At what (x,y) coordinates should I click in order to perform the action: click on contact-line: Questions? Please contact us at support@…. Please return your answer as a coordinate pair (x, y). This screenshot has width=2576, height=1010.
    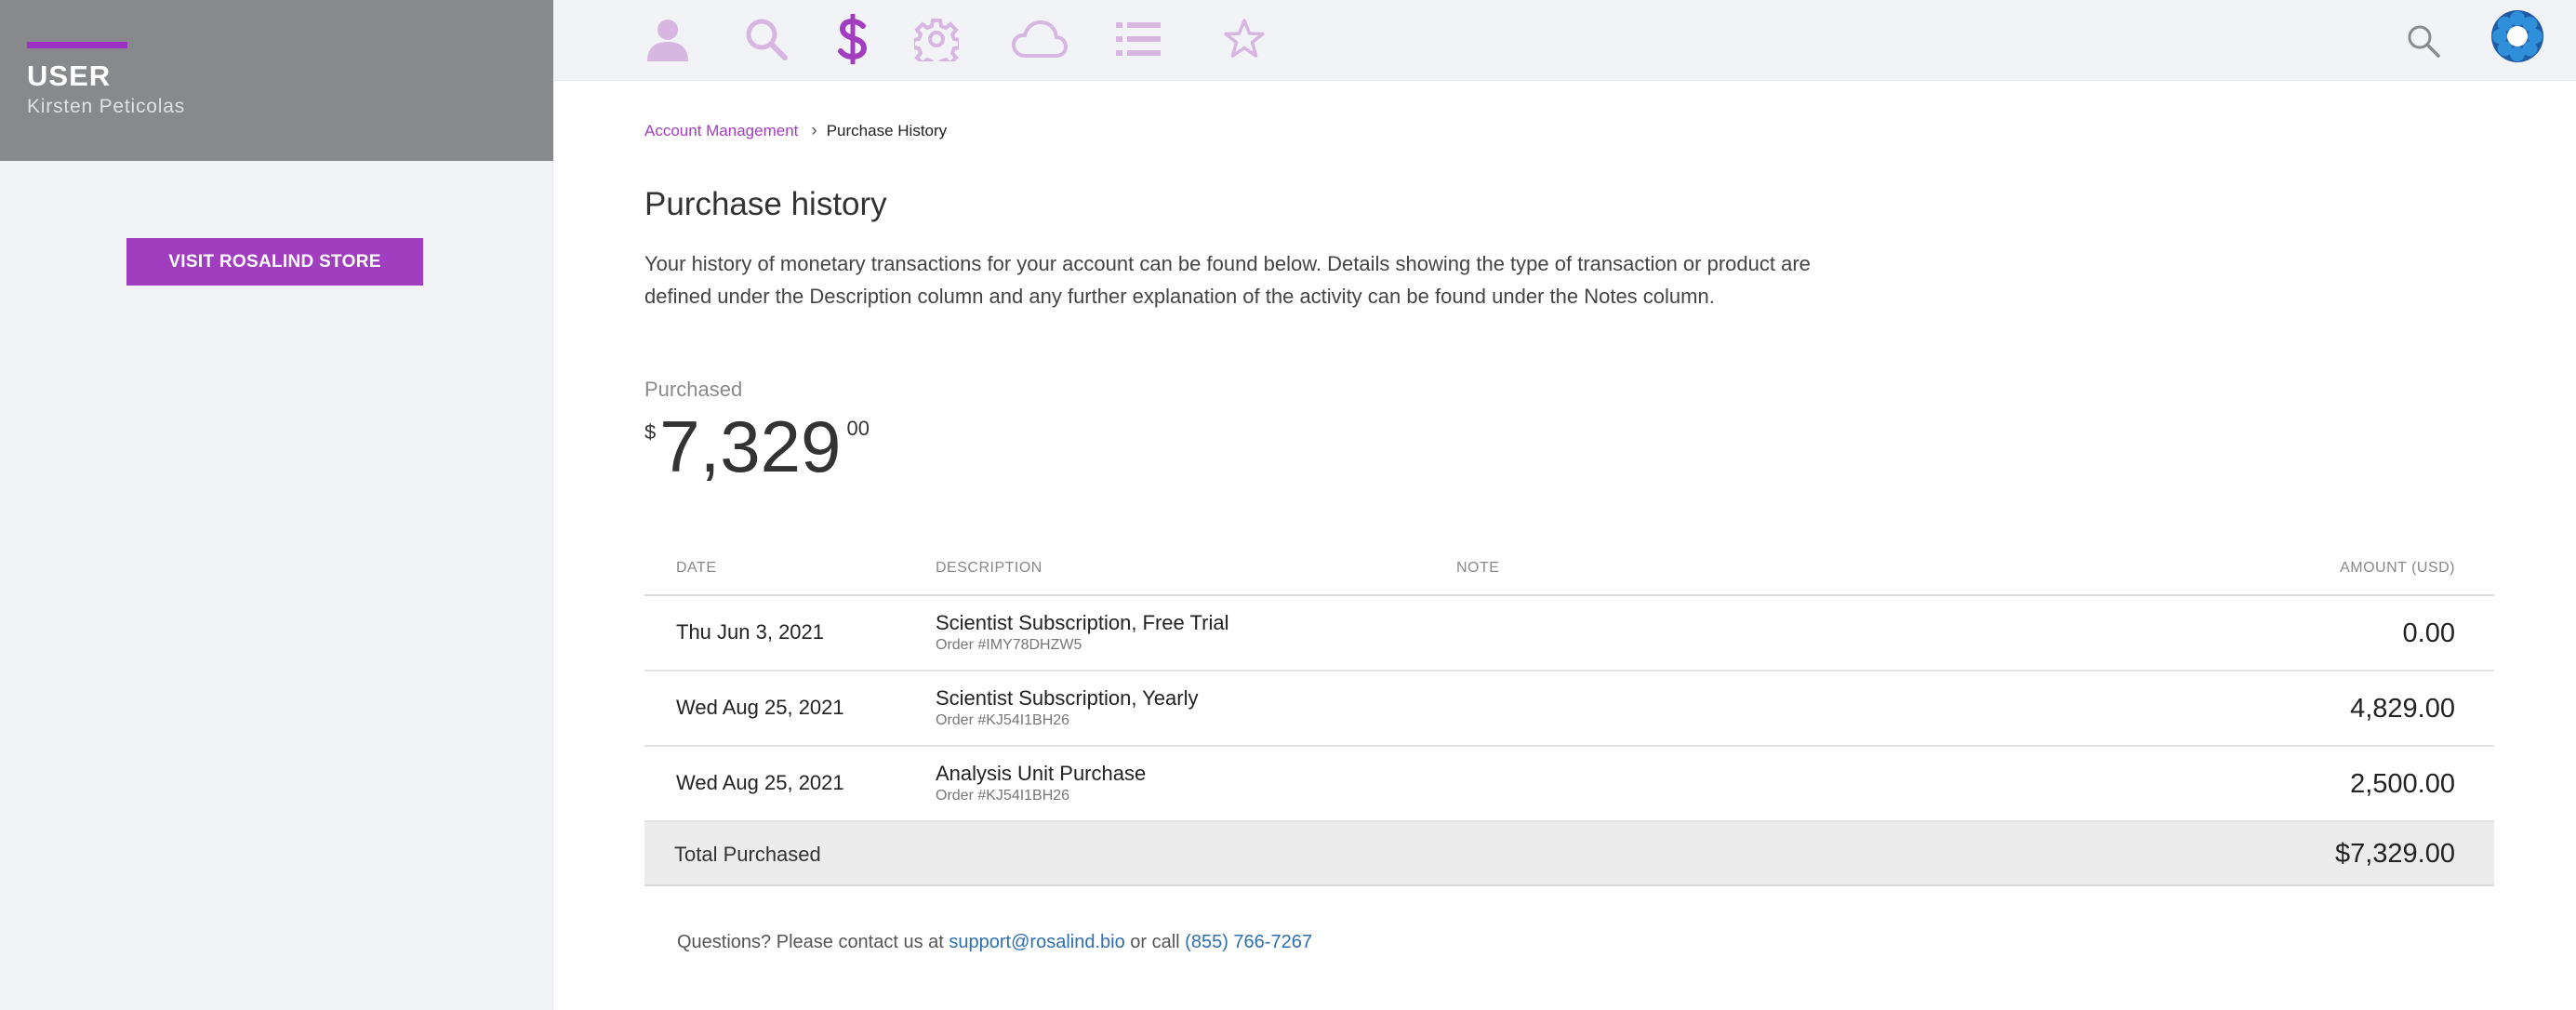
    Looking at the image, I should click on (994, 942).